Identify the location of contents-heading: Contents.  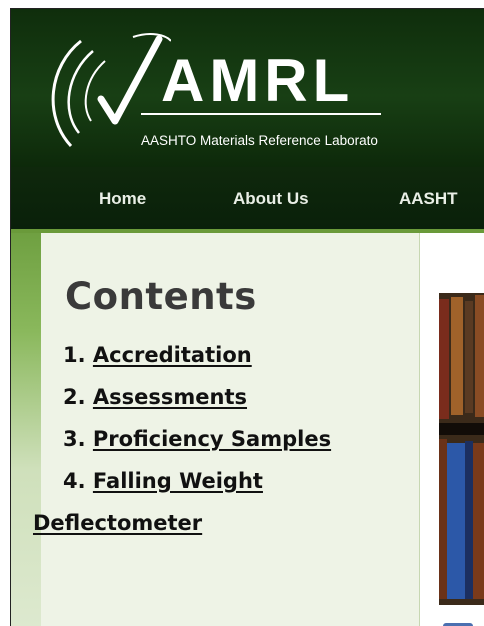
(161, 296).